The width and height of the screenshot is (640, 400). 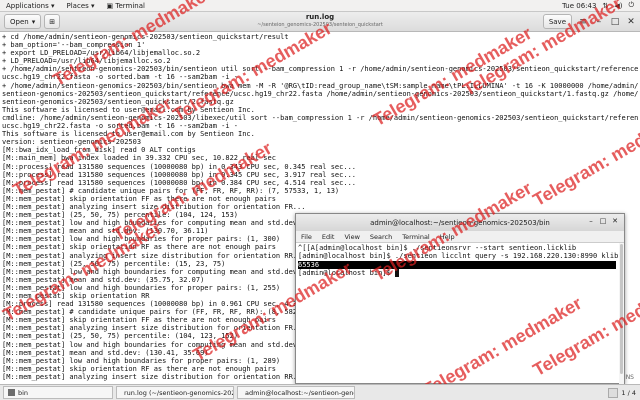 What do you see at coordinates (618, 6) in the screenshot?
I see `volume-icon: ◀)` at bounding box center [618, 6].